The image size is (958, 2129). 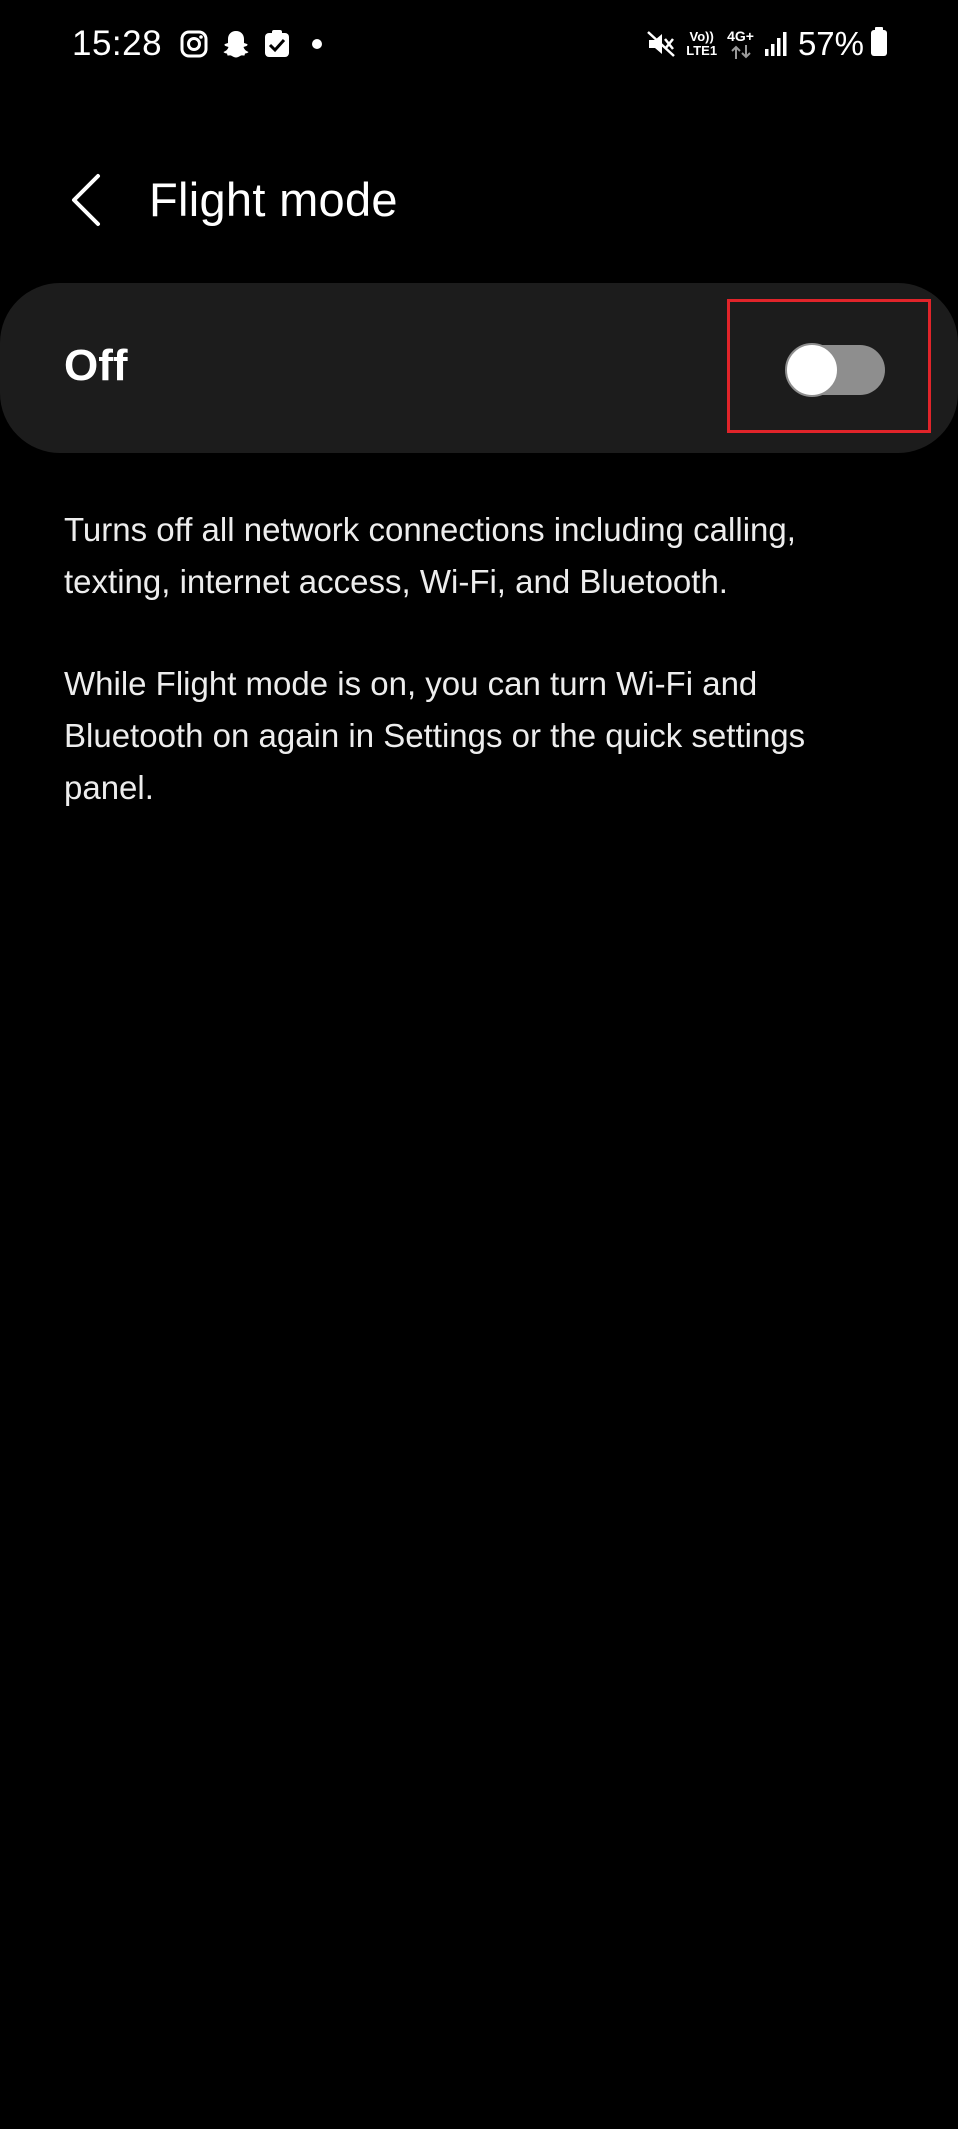 I want to click on chevron-left-icon, so click(x=86, y=200).